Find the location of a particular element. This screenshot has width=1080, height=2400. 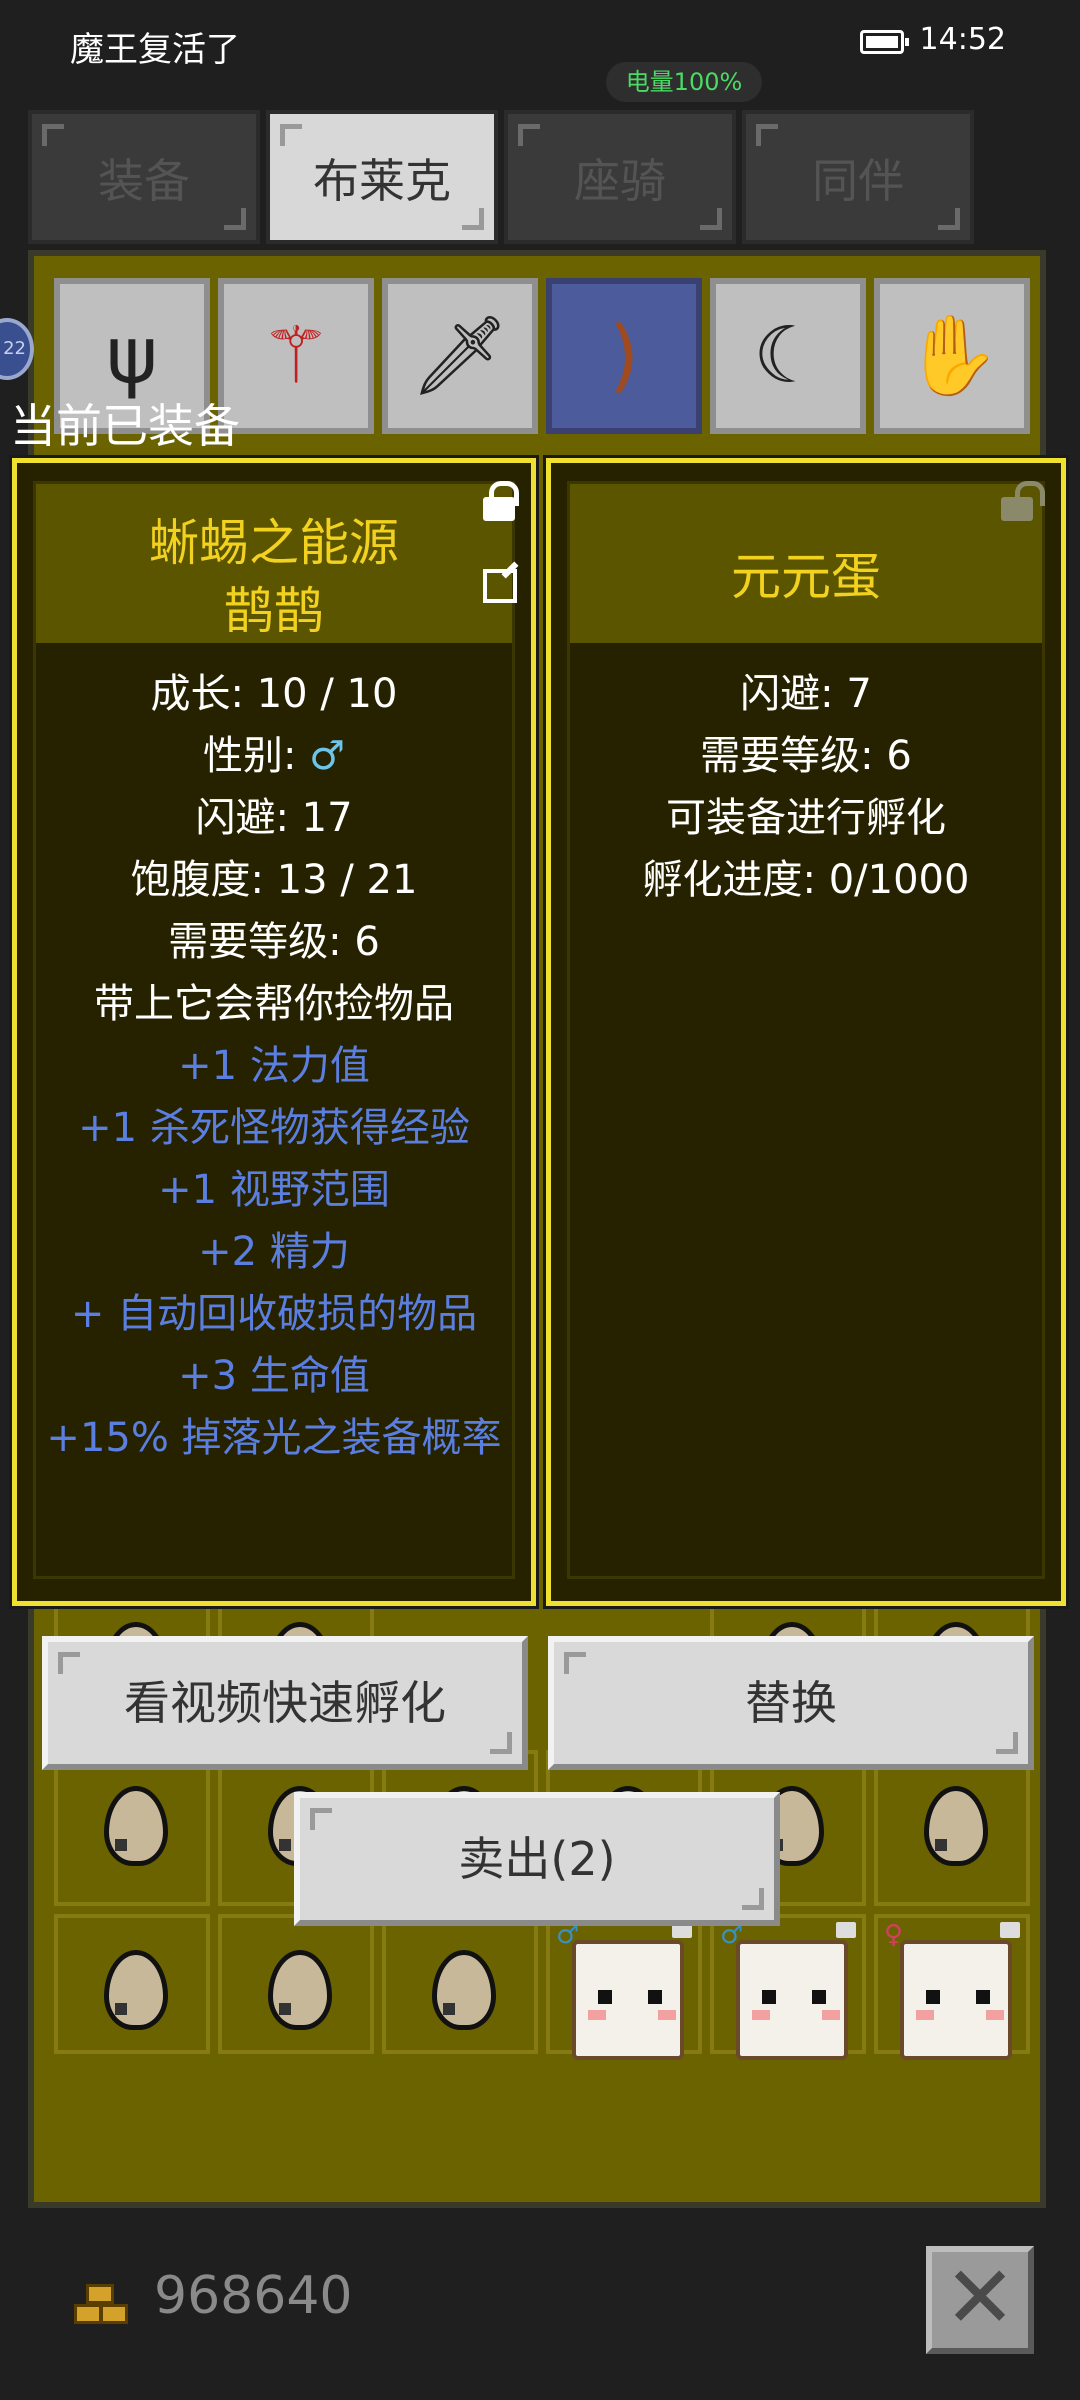

tab-label: 装备 is located at coordinates (144, 181).